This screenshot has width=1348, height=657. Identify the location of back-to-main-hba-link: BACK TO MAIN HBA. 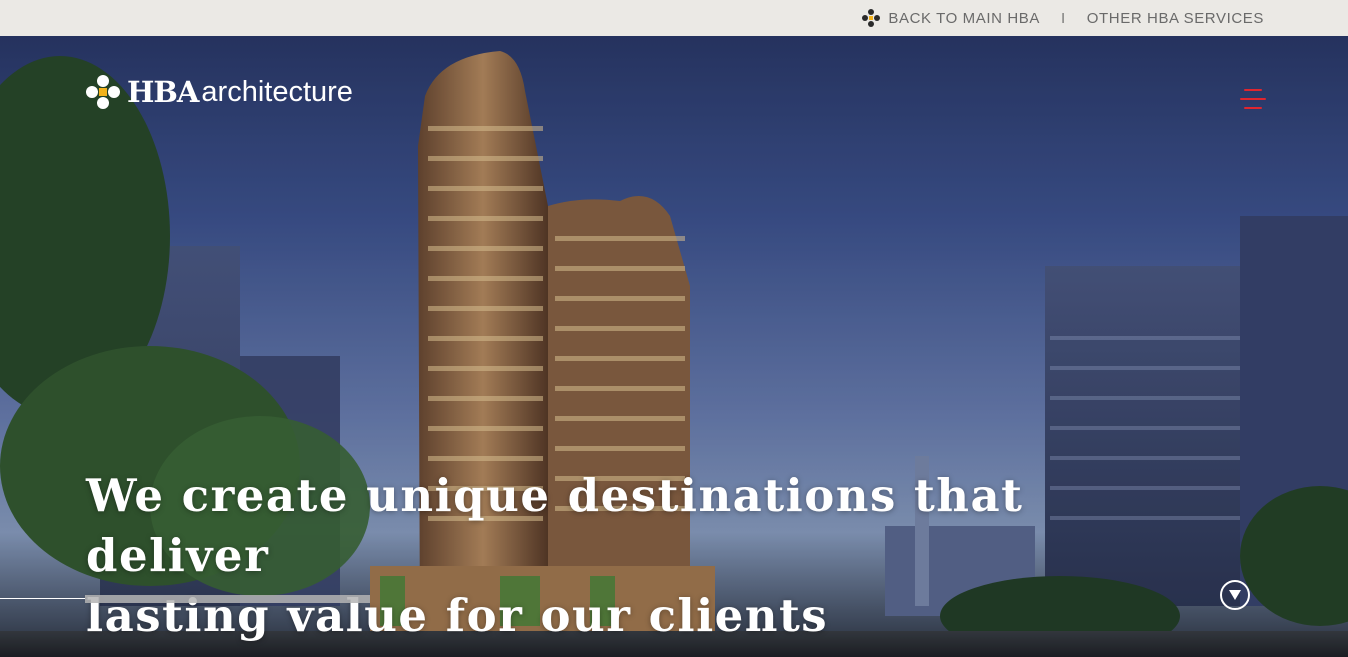
(950, 18).